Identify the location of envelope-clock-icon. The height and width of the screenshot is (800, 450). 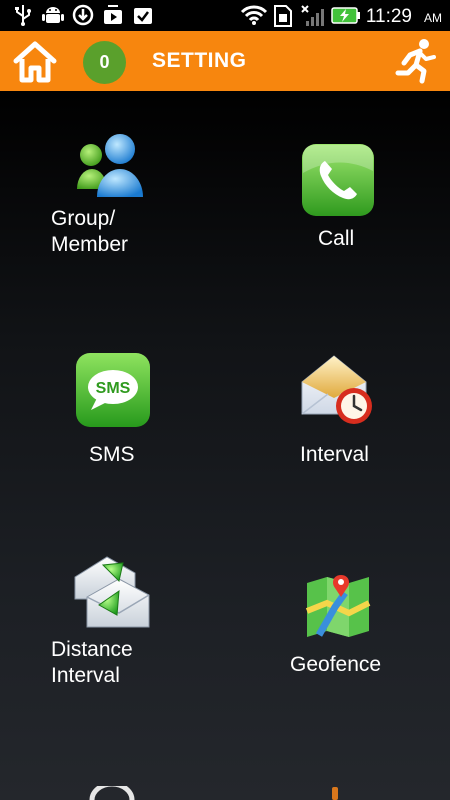
(336, 389).